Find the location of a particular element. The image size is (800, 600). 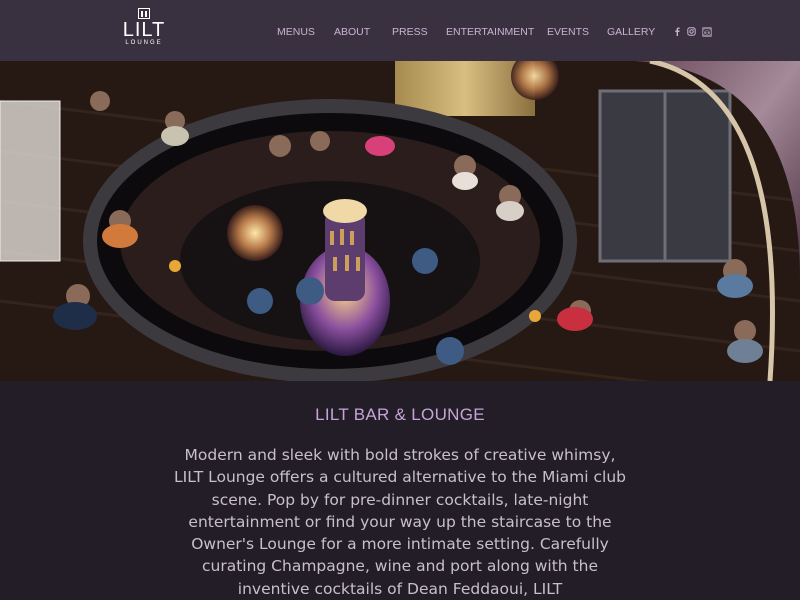

logo-tagline: LOUNGE is located at coordinates (144, 43).